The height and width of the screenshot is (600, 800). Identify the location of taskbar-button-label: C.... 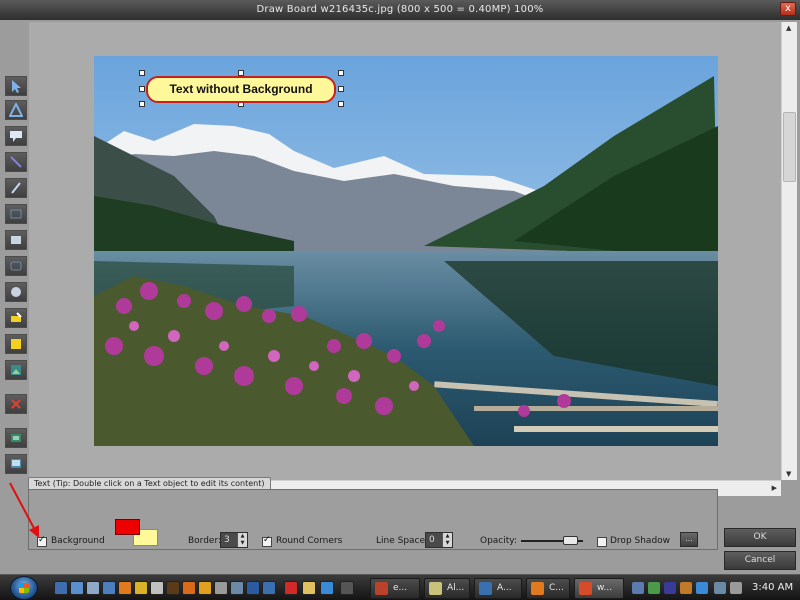
(556, 588).